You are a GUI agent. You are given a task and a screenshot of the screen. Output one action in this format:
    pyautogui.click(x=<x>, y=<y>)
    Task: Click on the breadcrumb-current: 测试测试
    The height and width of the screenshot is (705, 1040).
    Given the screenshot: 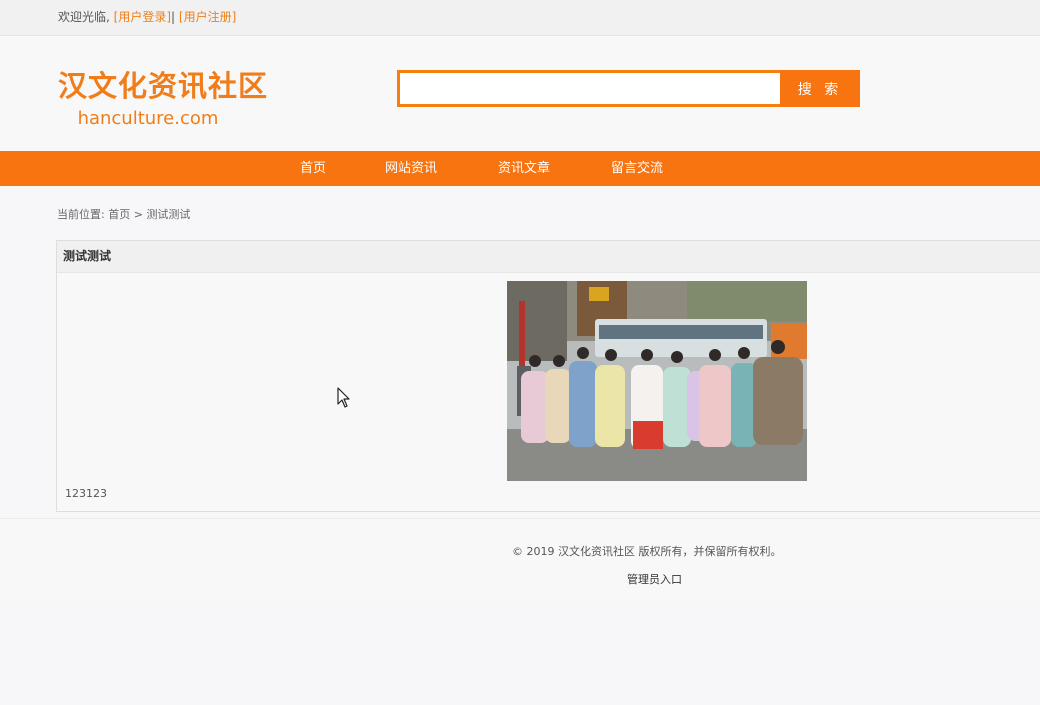 What is the action you would take?
    pyautogui.click(x=168, y=214)
    